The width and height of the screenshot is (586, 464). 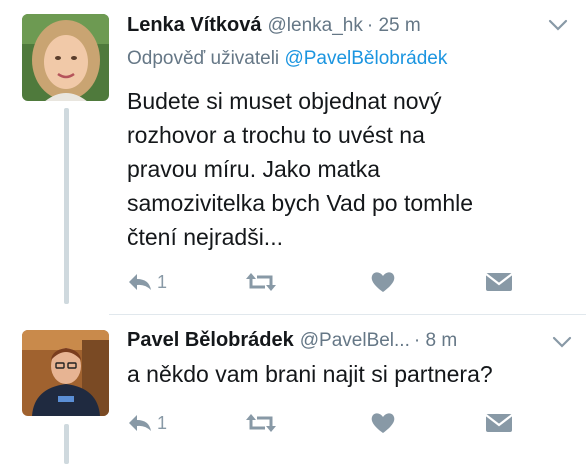 What do you see at coordinates (394, 25) in the screenshot?
I see `tweet-time: · 25 m` at bounding box center [394, 25].